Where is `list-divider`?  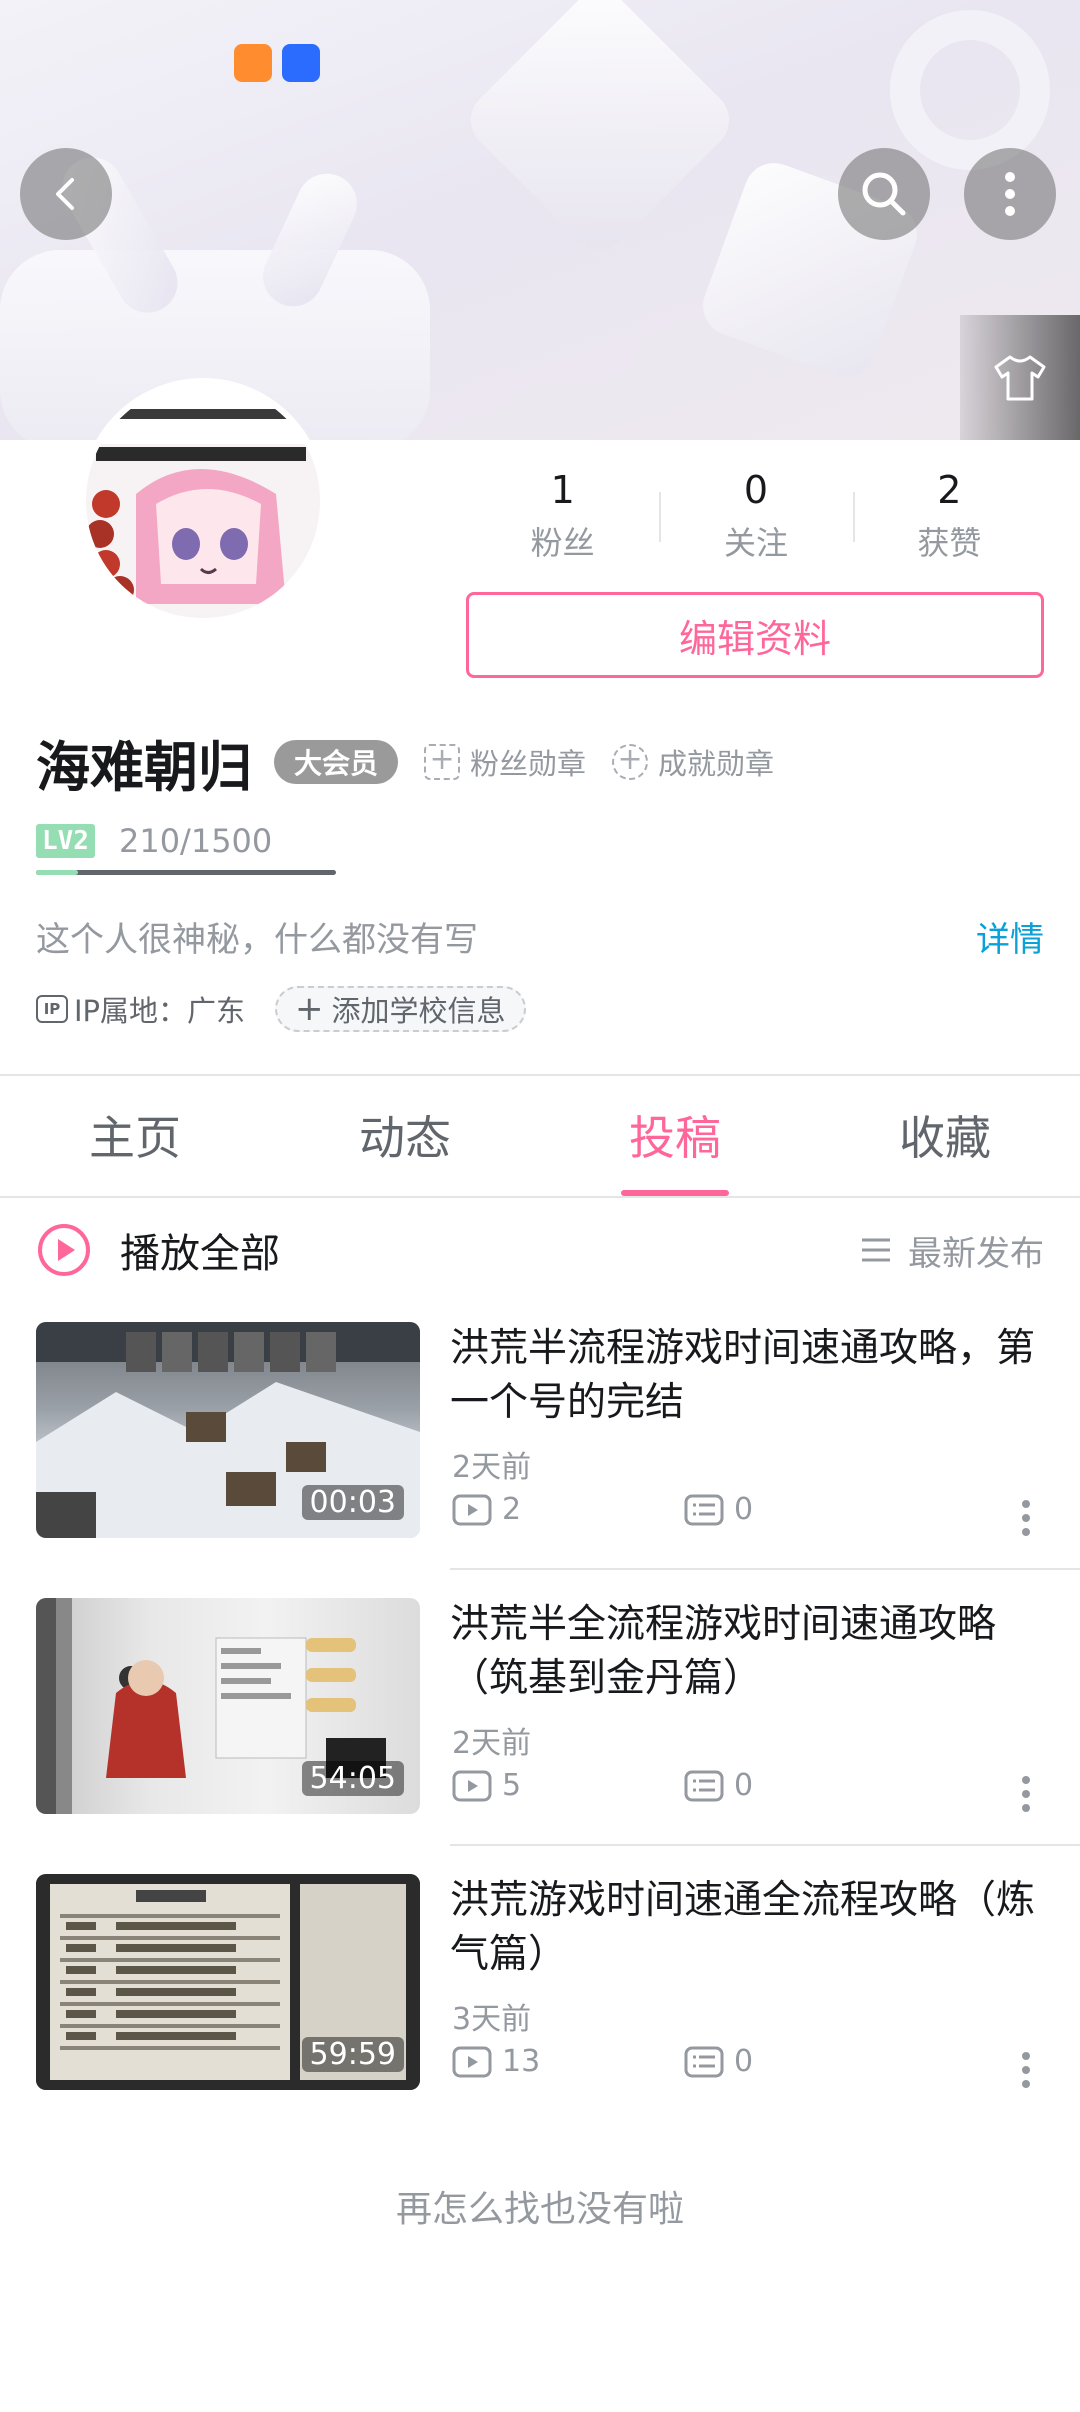
list-divider is located at coordinates (765, 1845).